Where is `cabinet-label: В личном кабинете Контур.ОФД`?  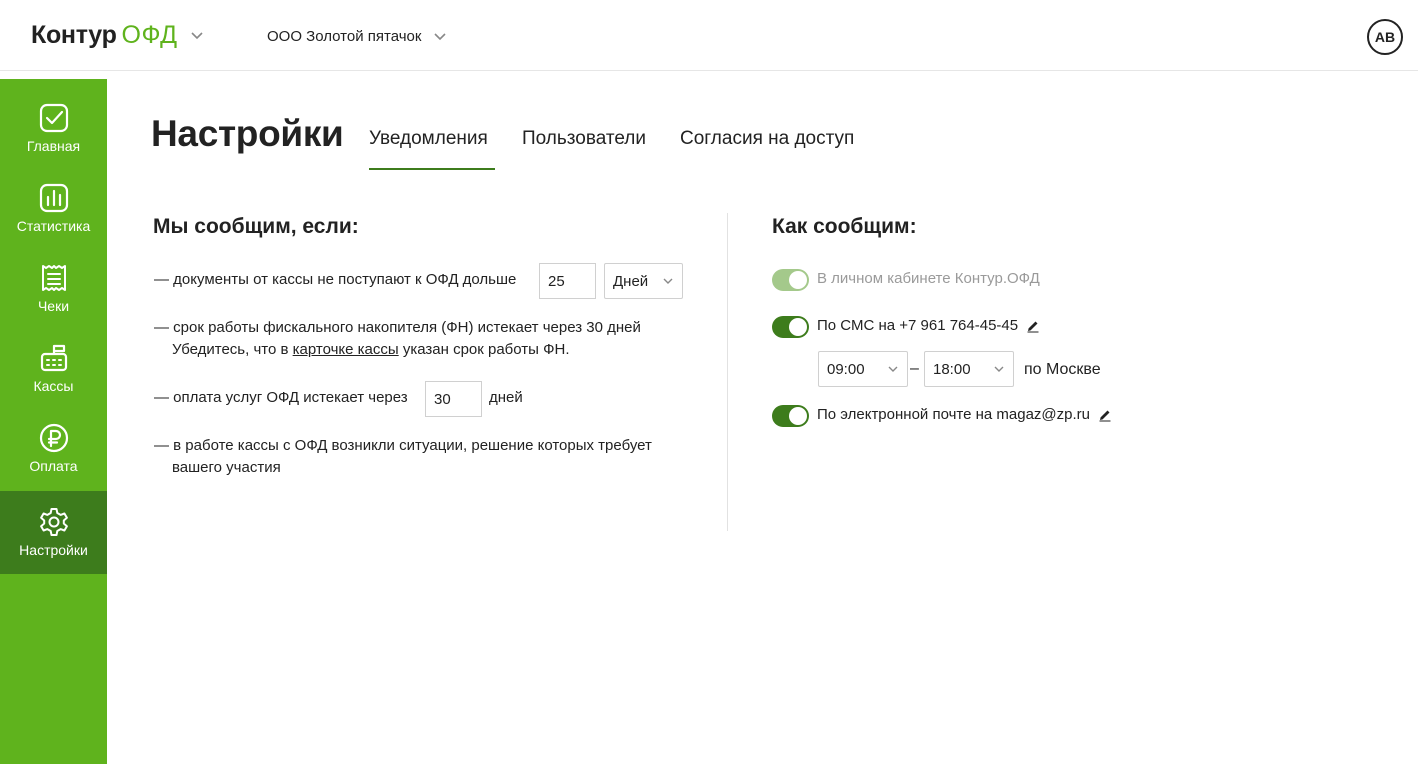
cabinet-label: В личном кабинете Контур.ОФД is located at coordinates (928, 278).